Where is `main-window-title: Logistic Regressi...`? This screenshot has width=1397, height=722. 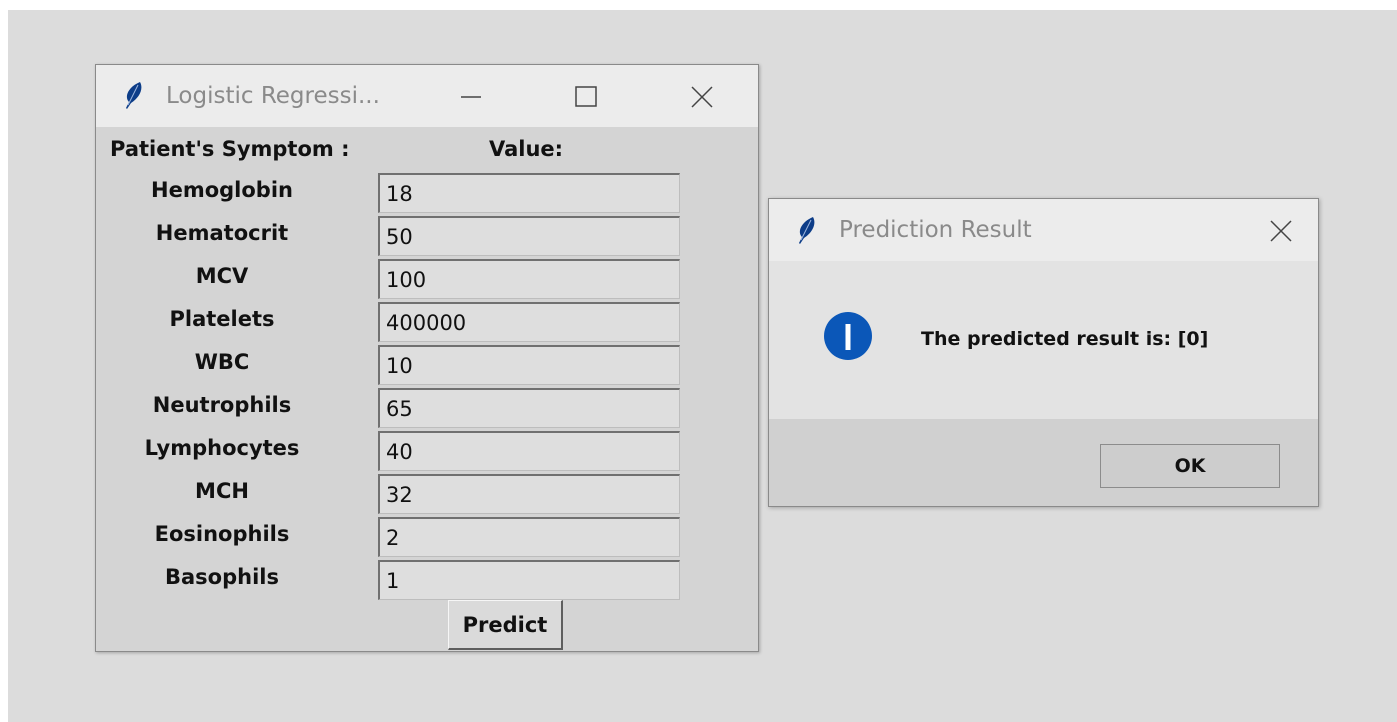
main-window-title: Logistic Regressi... is located at coordinates (273, 96).